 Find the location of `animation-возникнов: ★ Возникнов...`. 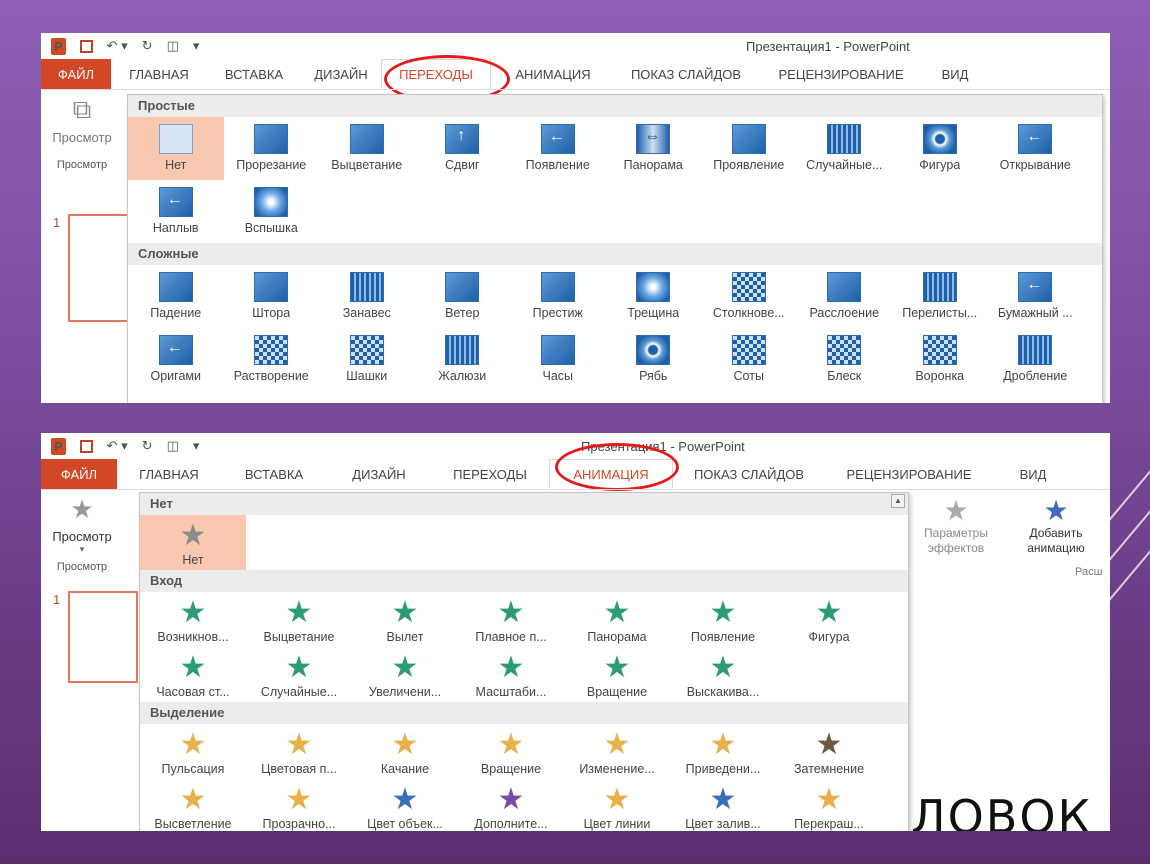

animation-возникнов: ★ Возникнов... is located at coordinates (193, 619).